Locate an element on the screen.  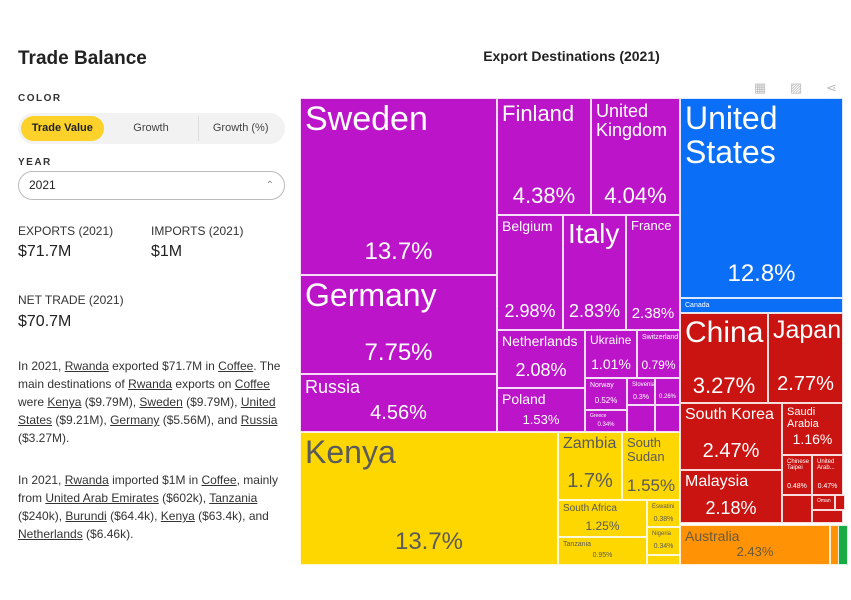
treemap-tile: South Sudan 1.55% is located at coordinates (651, 466).